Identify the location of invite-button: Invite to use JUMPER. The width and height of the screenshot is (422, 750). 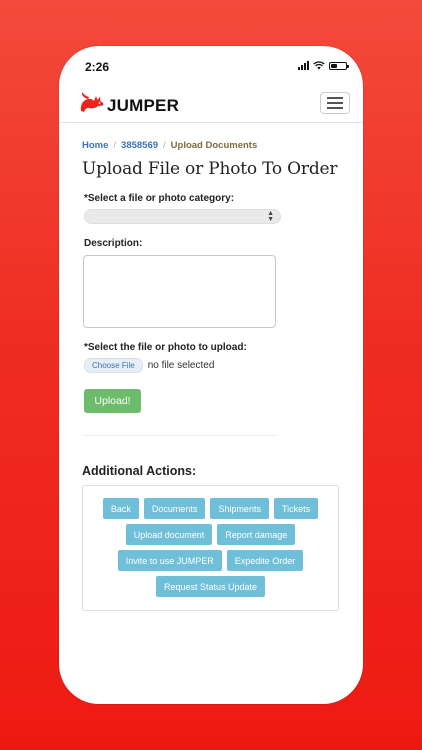
(169, 560).